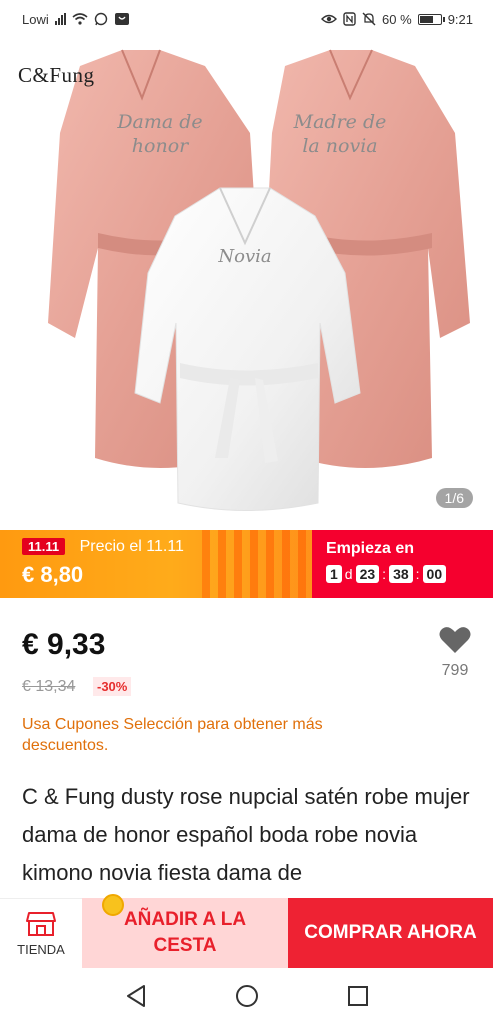 This screenshot has height=1024, width=493. I want to click on countdown-minutes: 38, so click(401, 574).